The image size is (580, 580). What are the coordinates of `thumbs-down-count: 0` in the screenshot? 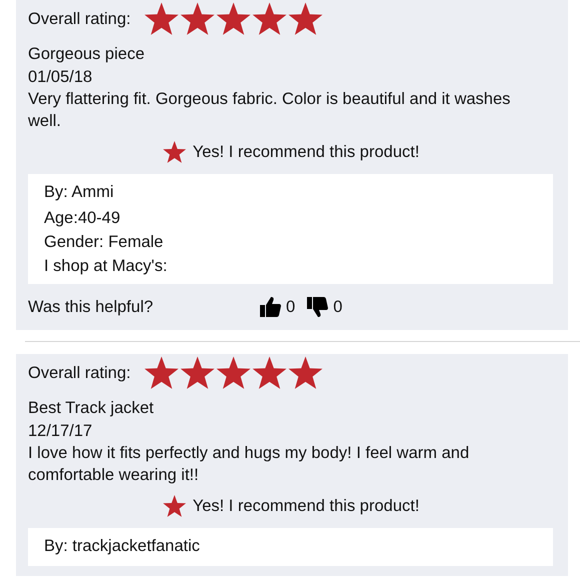 It's located at (337, 307).